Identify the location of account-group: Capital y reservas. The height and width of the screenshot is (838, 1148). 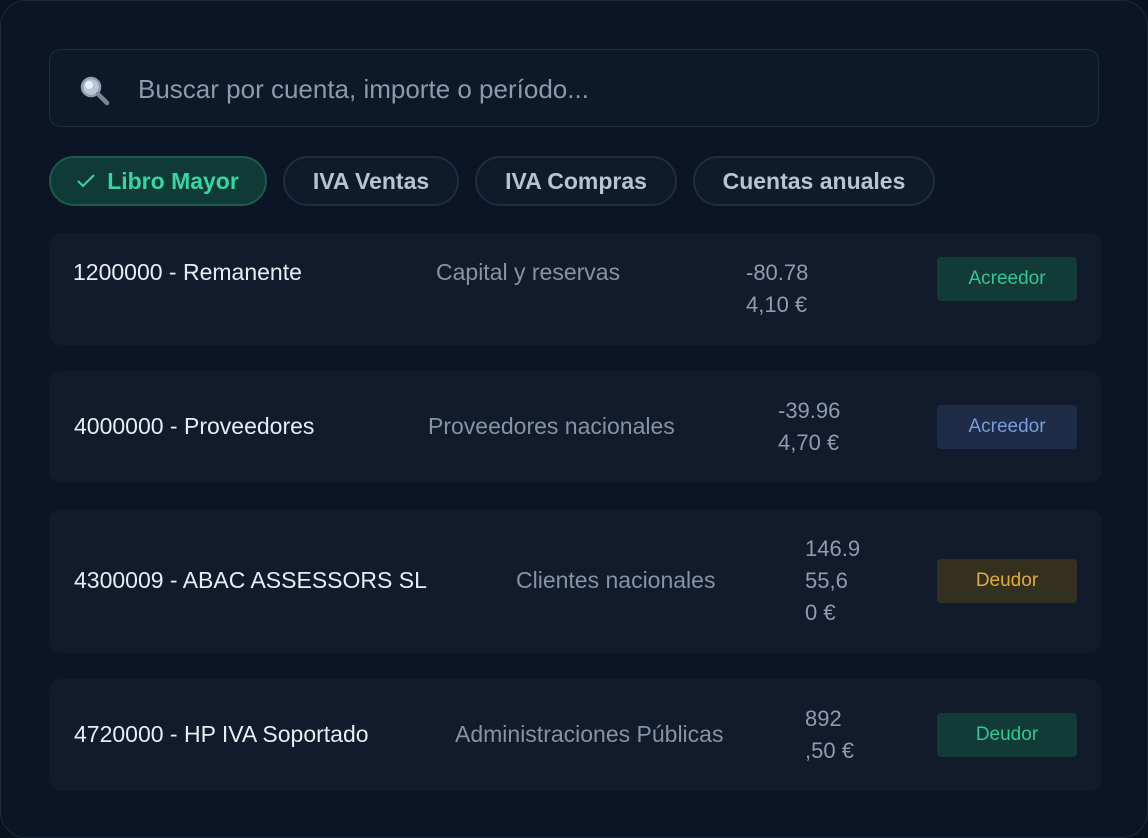
(528, 272).